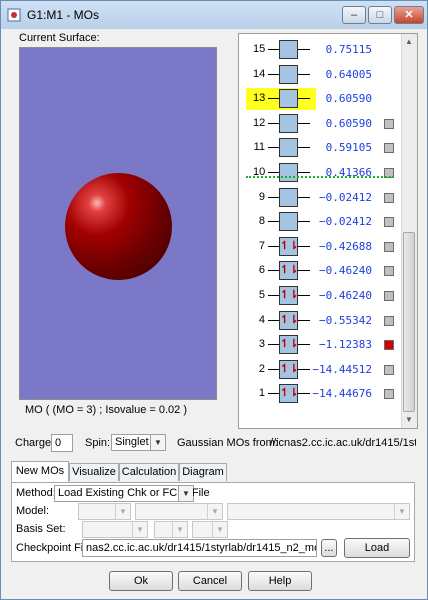 The height and width of the screenshot is (600, 428). Describe the element at coordinates (409, 420) in the screenshot. I see `scroll-down-arrow-icon: ▼` at that location.